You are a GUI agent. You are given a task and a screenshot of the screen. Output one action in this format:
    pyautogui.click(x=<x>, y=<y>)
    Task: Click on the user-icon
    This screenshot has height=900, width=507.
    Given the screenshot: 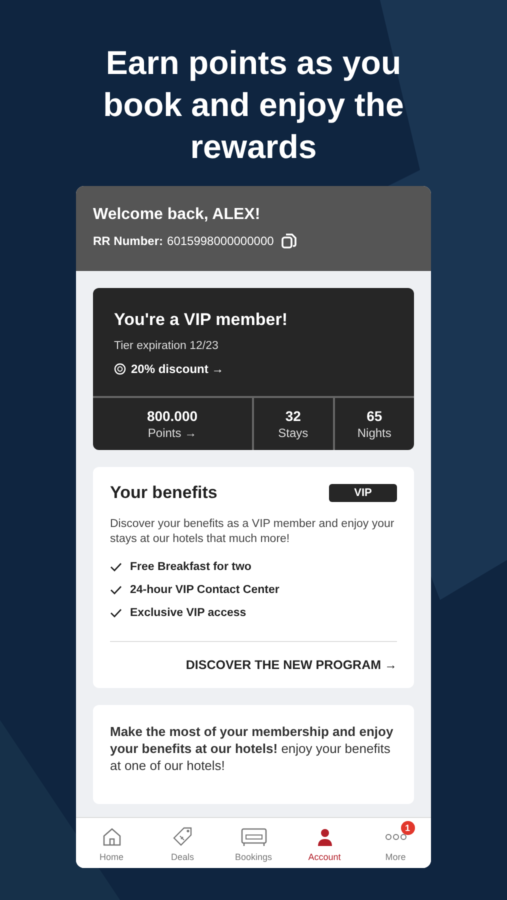 What is the action you would take?
    pyautogui.click(x=325, y=837)
    